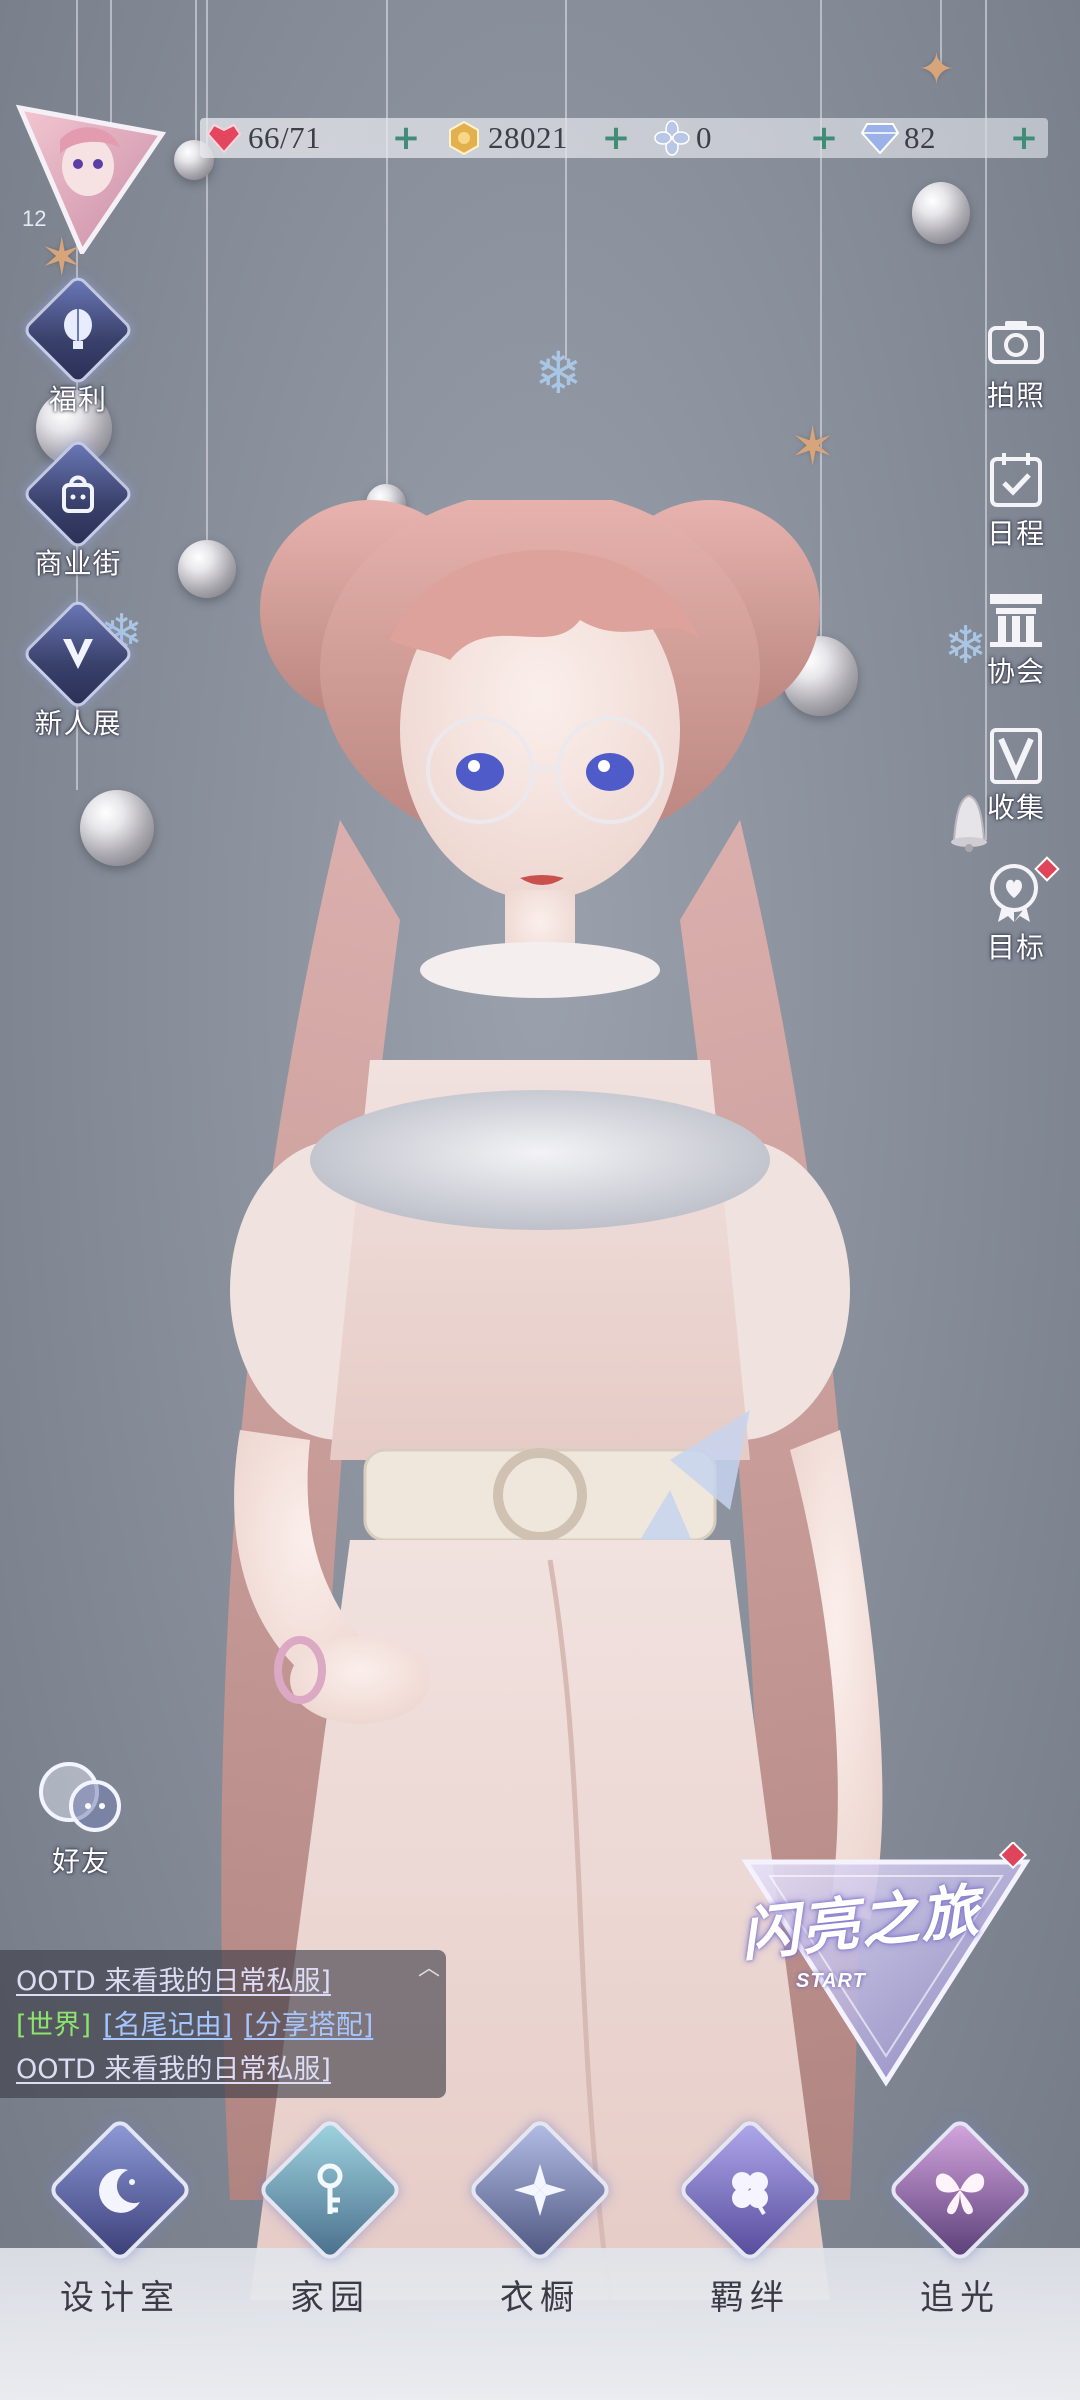  Describe the element at coordinates (704, 137) in the screenshot. I see `crystal-value: 0` at that location.